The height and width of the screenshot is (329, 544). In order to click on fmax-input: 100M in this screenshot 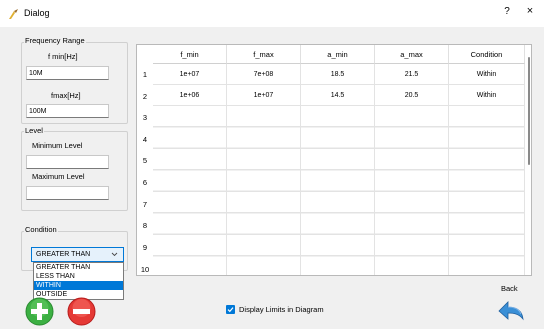, I will do `click(67, 111)`.